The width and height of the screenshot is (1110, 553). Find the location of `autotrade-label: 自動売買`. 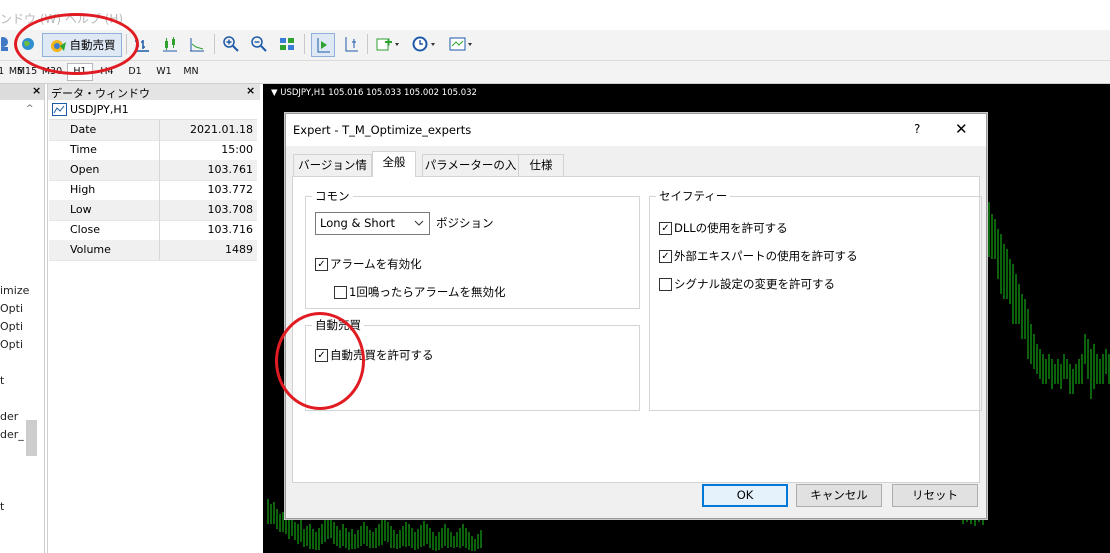

autotrade-label: 自動売買 is located at coordinates (92, 45).